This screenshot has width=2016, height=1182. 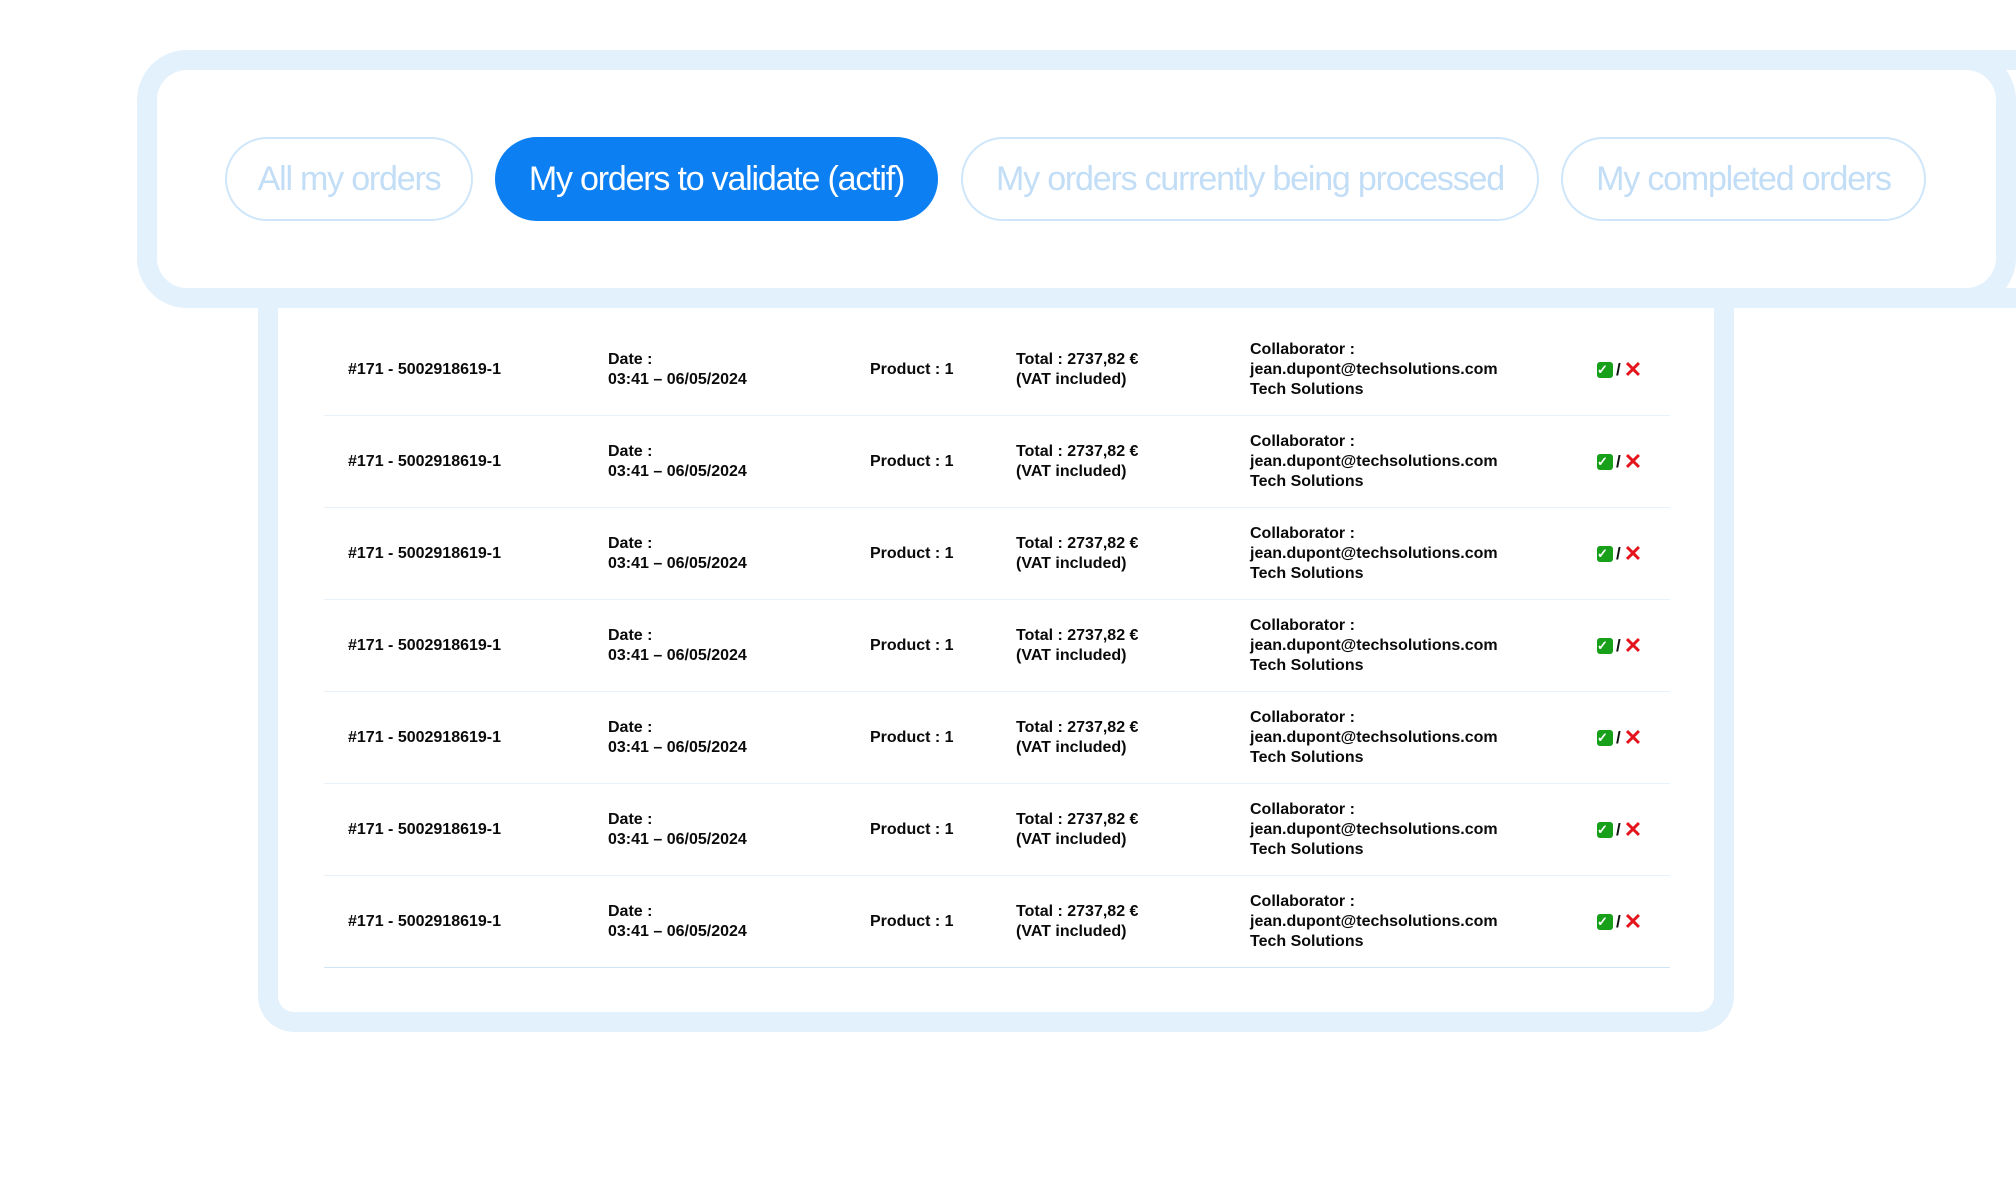 I want to click on tab-completed-orders: My completed orders, so click(x=1743, y=179).